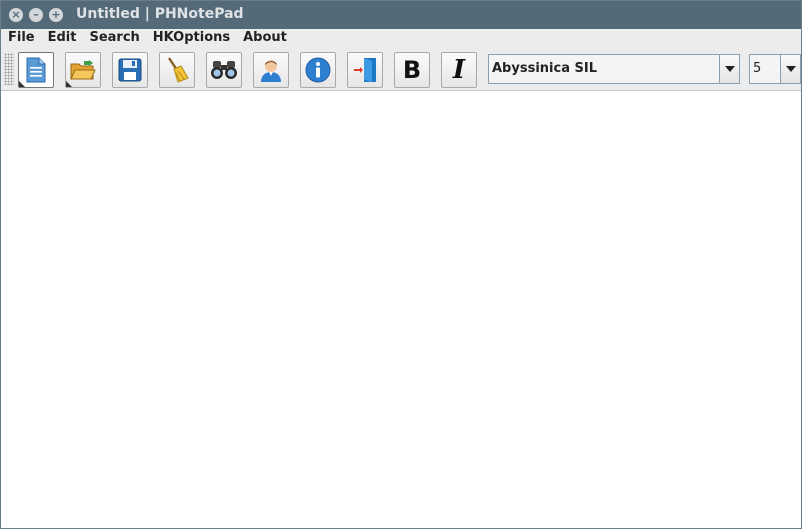 Image resolution: width=802 pixels, height=529 pixels. Describe the element at coordinates (614, 69) in the screenshot. I see `font-family-select: Abyssinica SIL` at that location.